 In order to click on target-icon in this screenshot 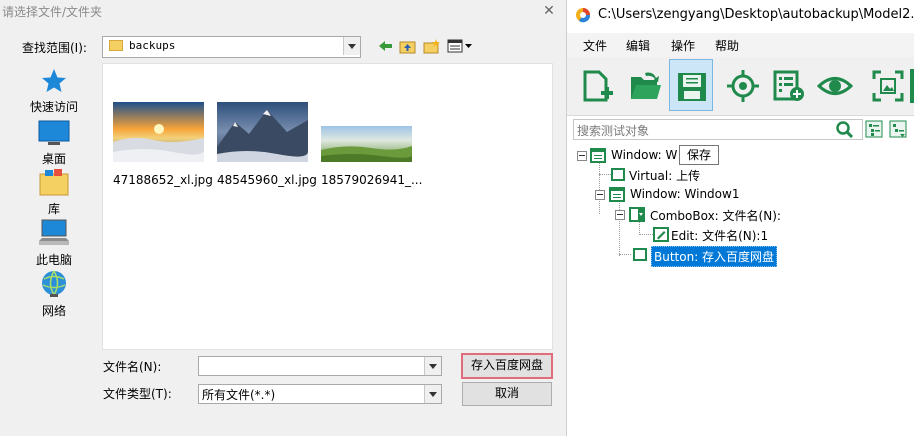, I will do `click(743, 86)`.